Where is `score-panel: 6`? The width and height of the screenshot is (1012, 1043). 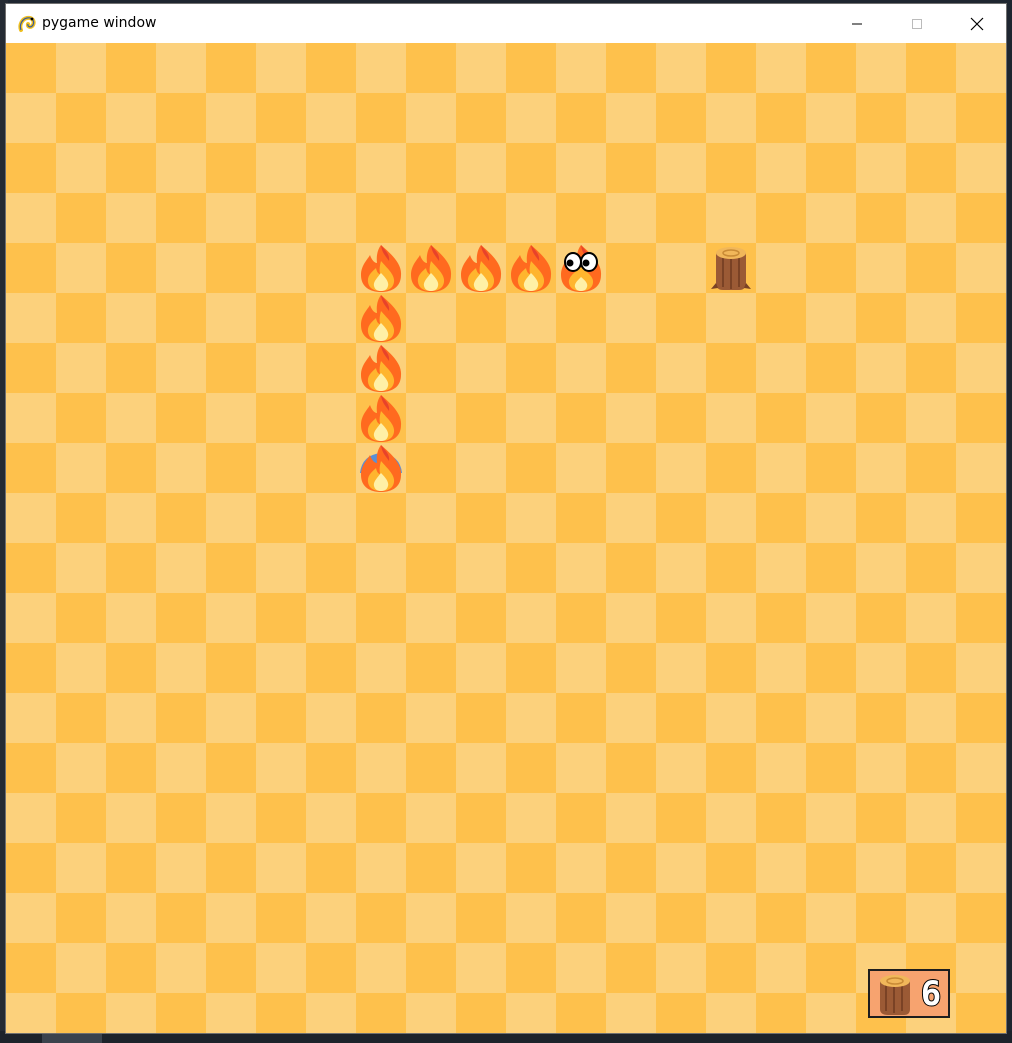
score-panel: 6 is located at coordinates (909, 993).